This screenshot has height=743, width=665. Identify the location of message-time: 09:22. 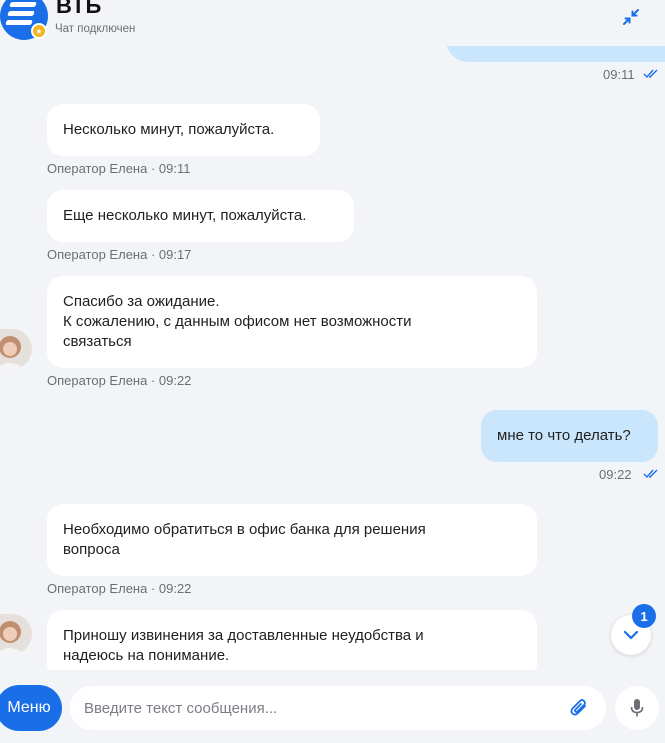
(615, 474).